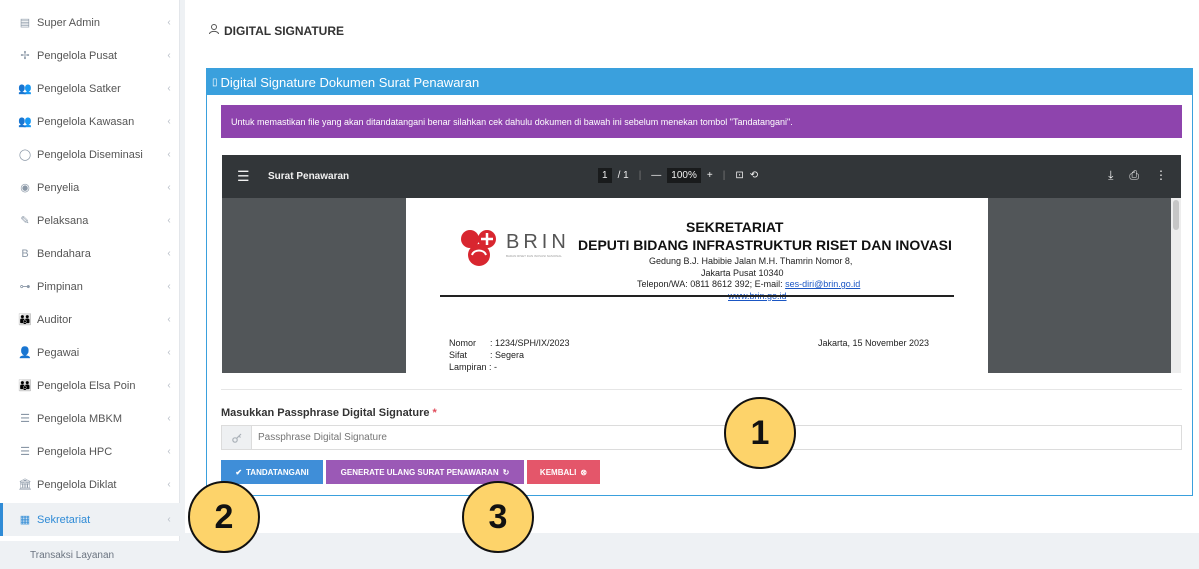  I want to click on sidebar-item-pengelola-diklat: 🏛 Pengelola Diklat ‹, so click(90, 484).